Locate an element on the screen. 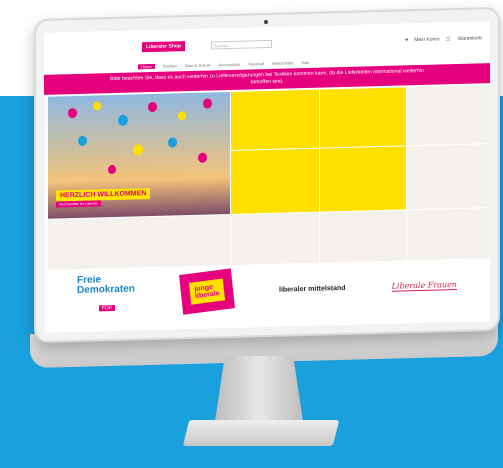 This screenshot has height=468, width=503. product-tile-flag is located at coordinates (448, 234).